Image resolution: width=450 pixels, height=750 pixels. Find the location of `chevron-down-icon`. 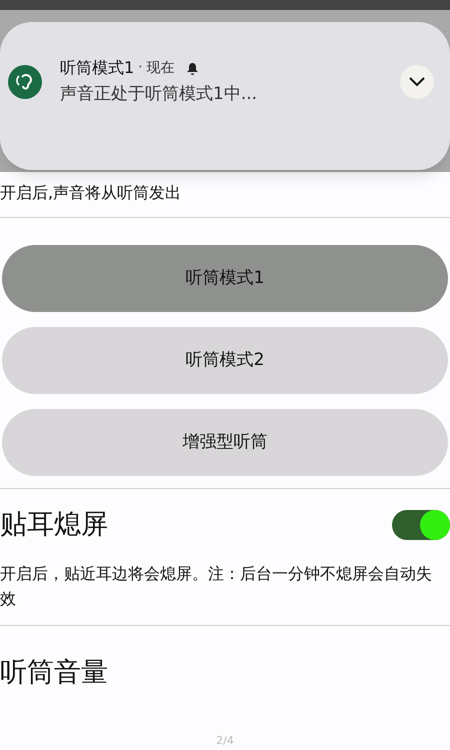

chevron-down-icon is located at coordinates (417, 81).